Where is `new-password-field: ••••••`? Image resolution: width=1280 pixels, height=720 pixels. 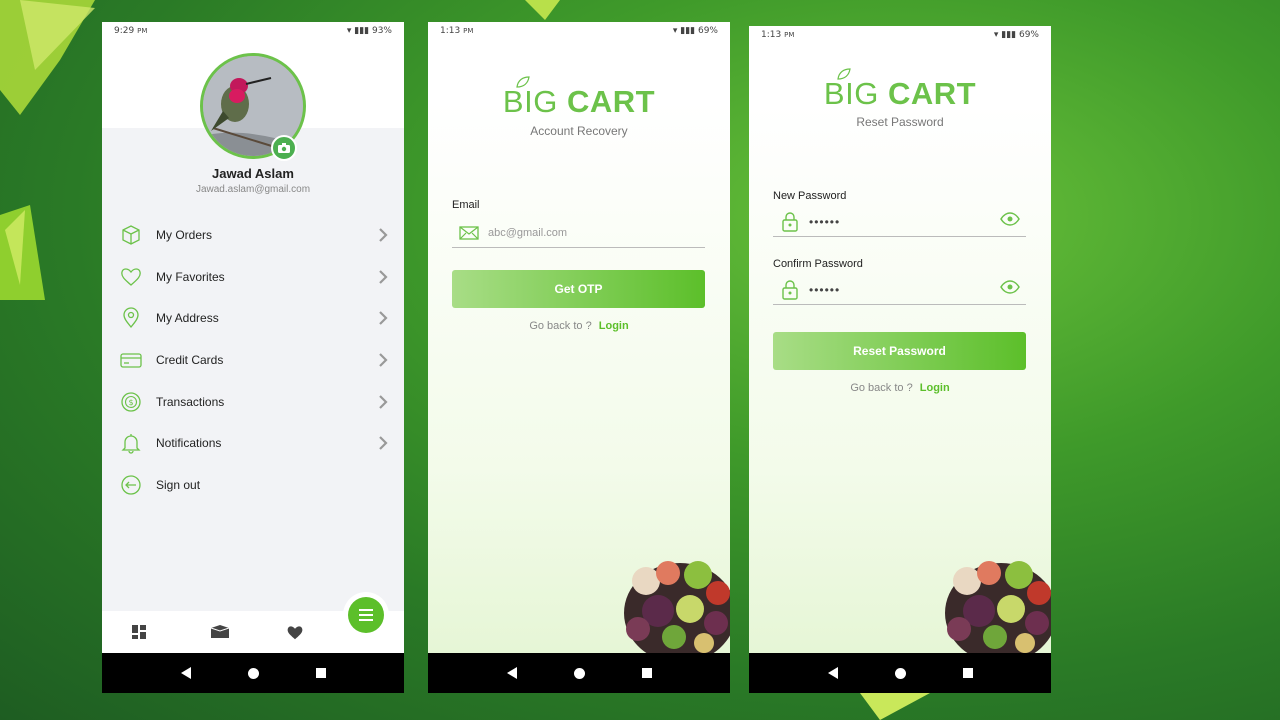 new-password-field: •••••• is located at coordinates (899, 222).